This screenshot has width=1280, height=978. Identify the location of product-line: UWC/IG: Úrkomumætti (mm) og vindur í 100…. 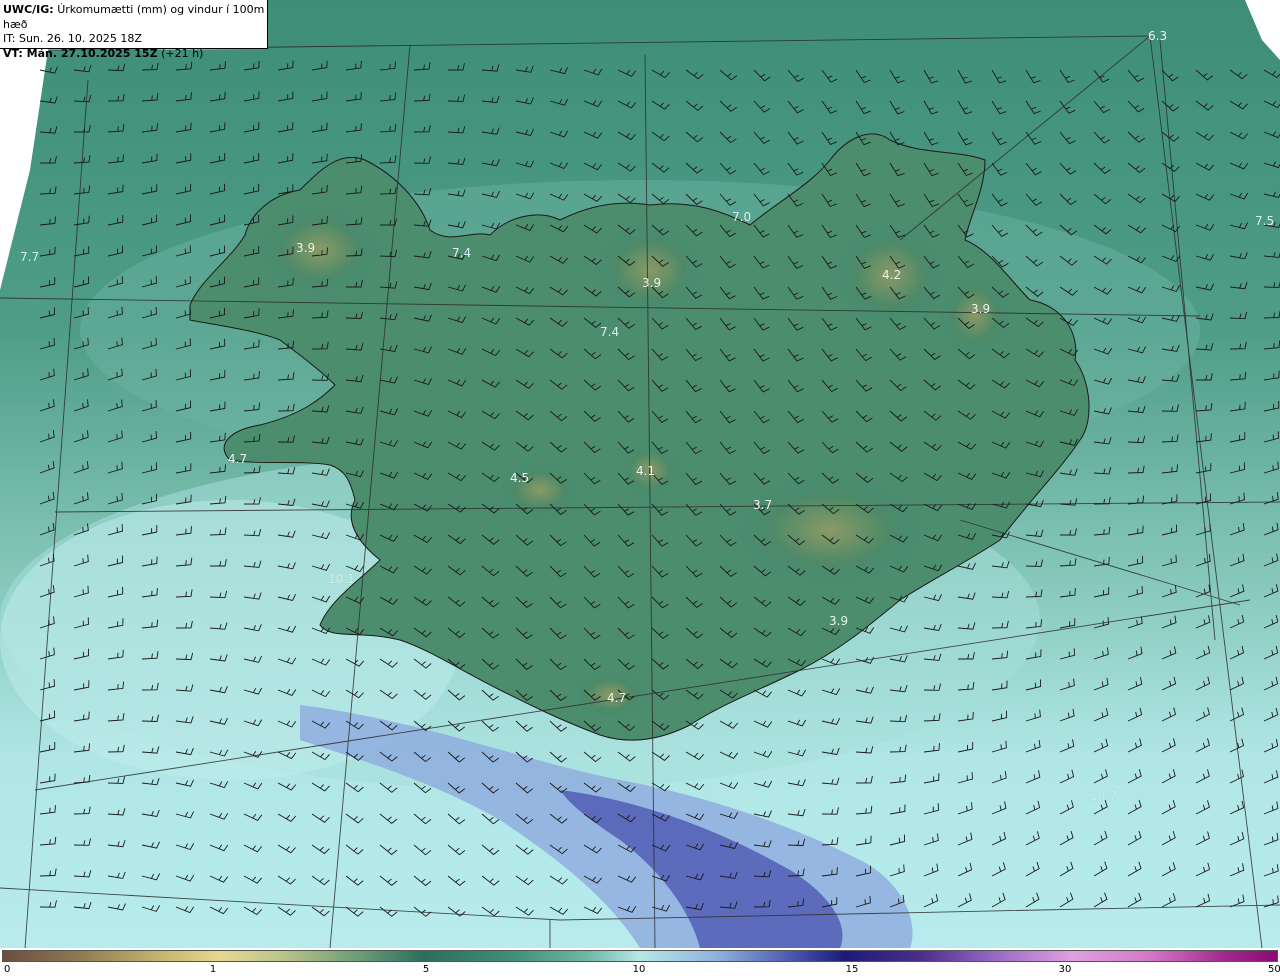
(135, 17).